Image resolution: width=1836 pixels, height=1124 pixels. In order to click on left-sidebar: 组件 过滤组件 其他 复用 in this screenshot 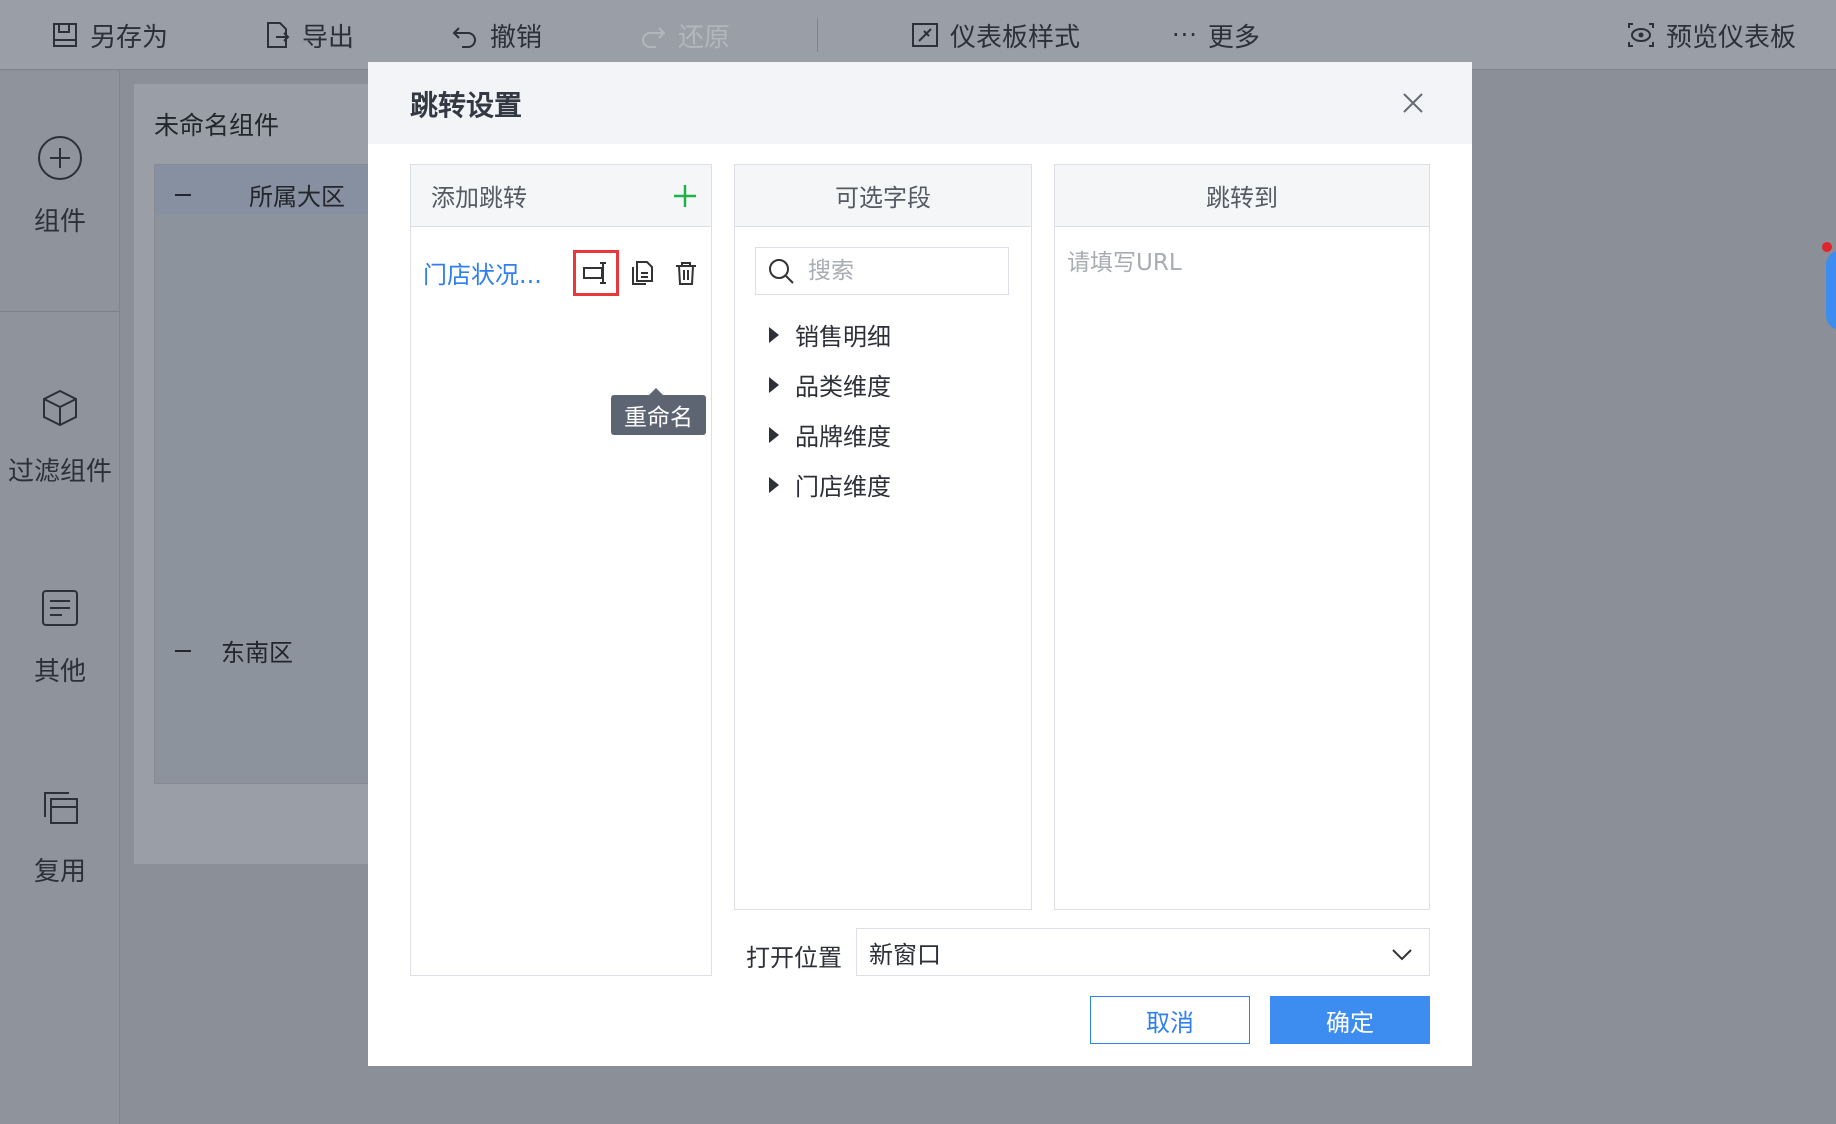, I will do `click(60, 597)`.